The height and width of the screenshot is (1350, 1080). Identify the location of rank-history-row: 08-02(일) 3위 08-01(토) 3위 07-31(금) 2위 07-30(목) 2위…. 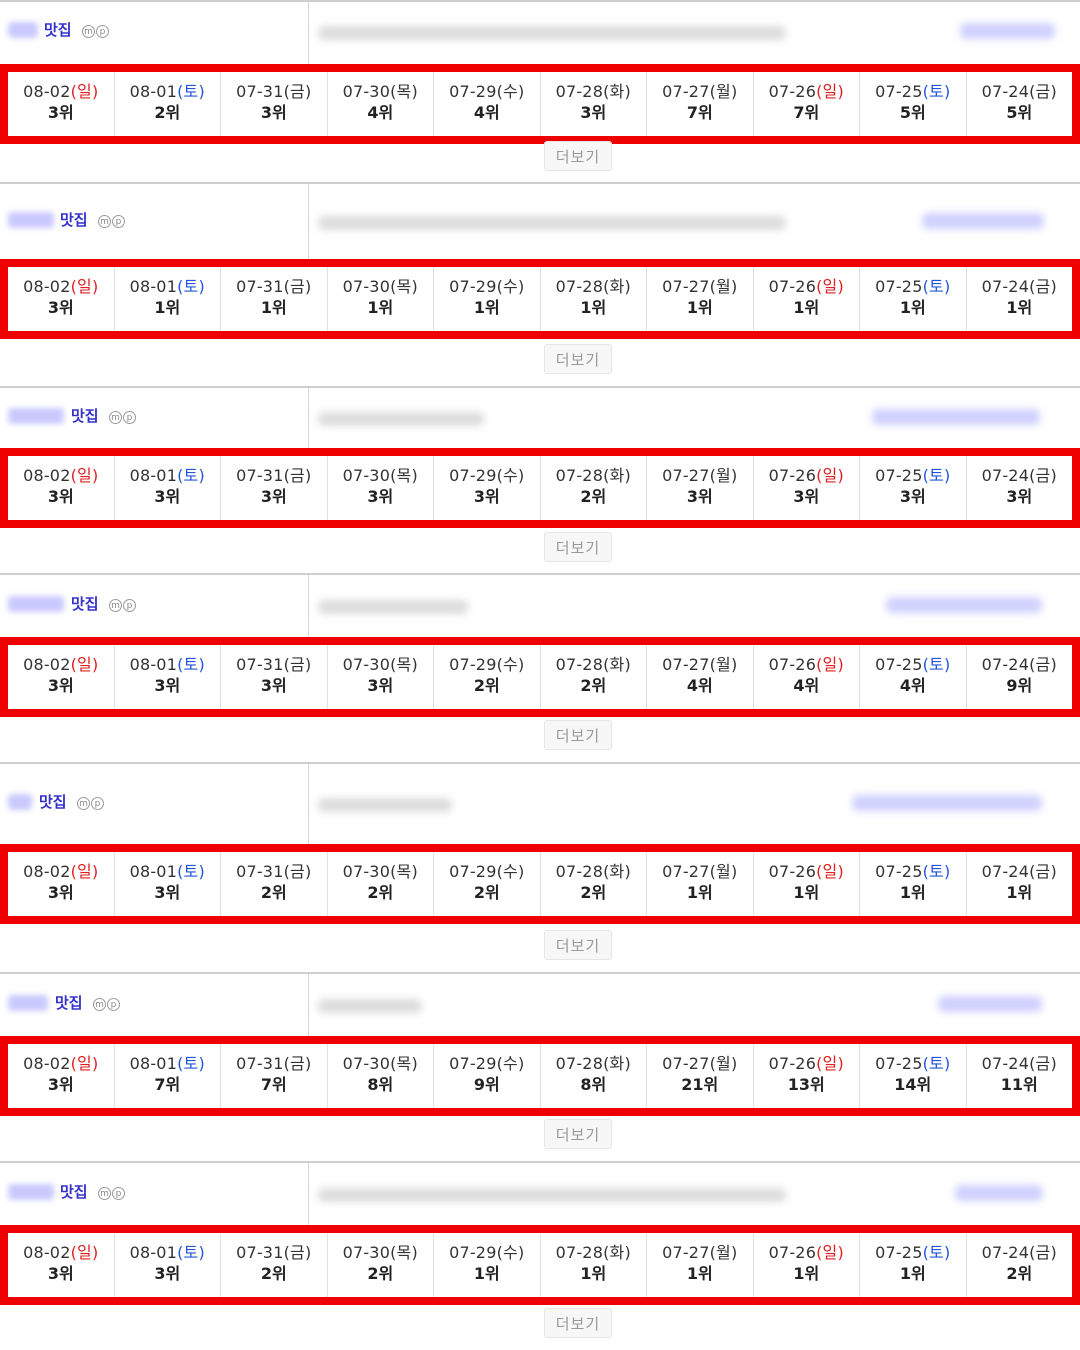
(540, 1265).